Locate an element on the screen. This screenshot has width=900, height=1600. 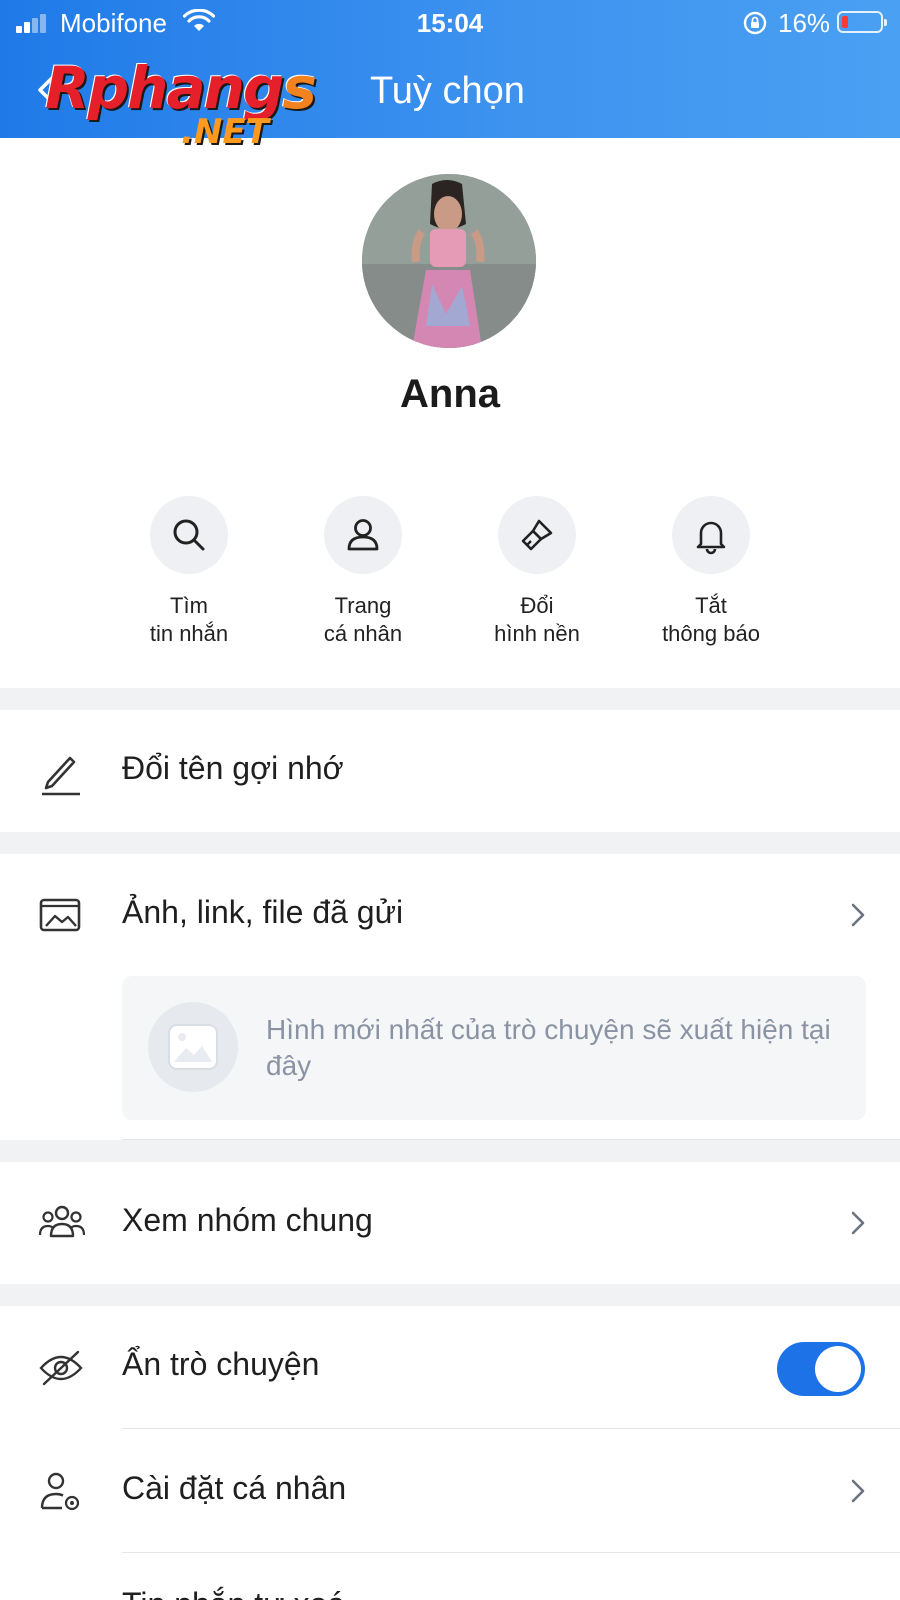
hide-chat-row: Ẩn trò chuyện is located at coordinates (450, 1367).